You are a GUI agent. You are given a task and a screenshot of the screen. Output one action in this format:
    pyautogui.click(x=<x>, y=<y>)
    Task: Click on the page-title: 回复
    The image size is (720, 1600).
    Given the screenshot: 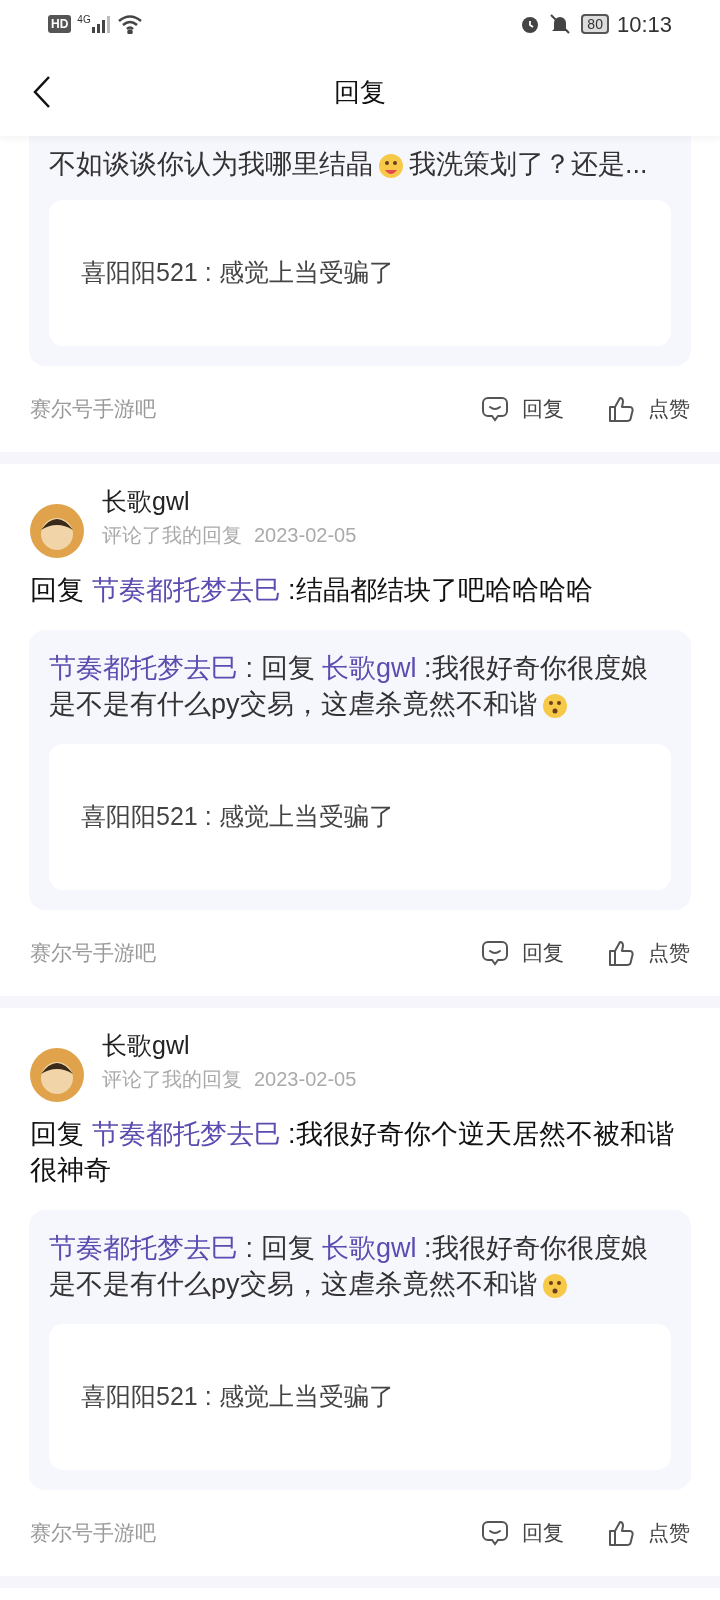 What is the action you would take?
    pyautogui.click(x=360, y=92)
    